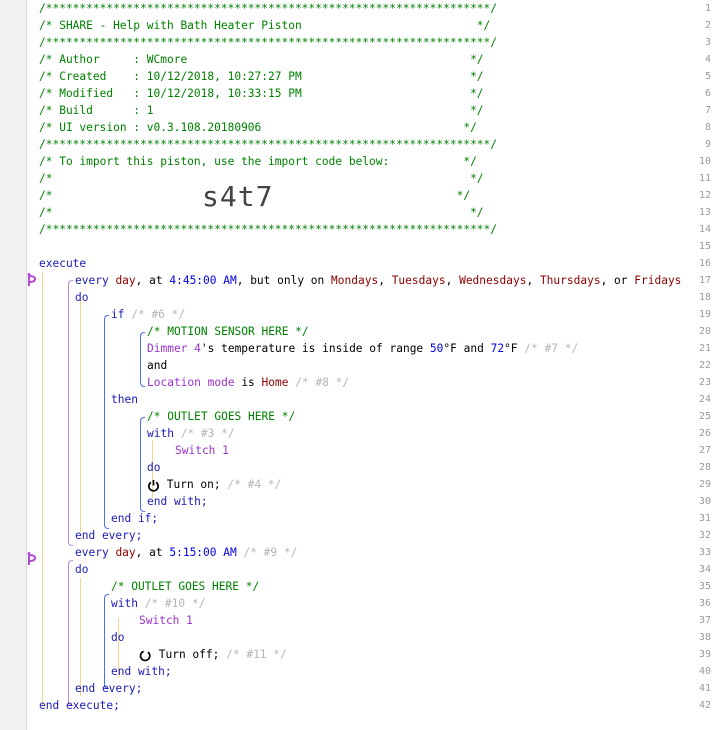  What do you see at coordinates (704, 178) in the screenshot?
I see `line-number: 11` at bounding box center [704, 178].